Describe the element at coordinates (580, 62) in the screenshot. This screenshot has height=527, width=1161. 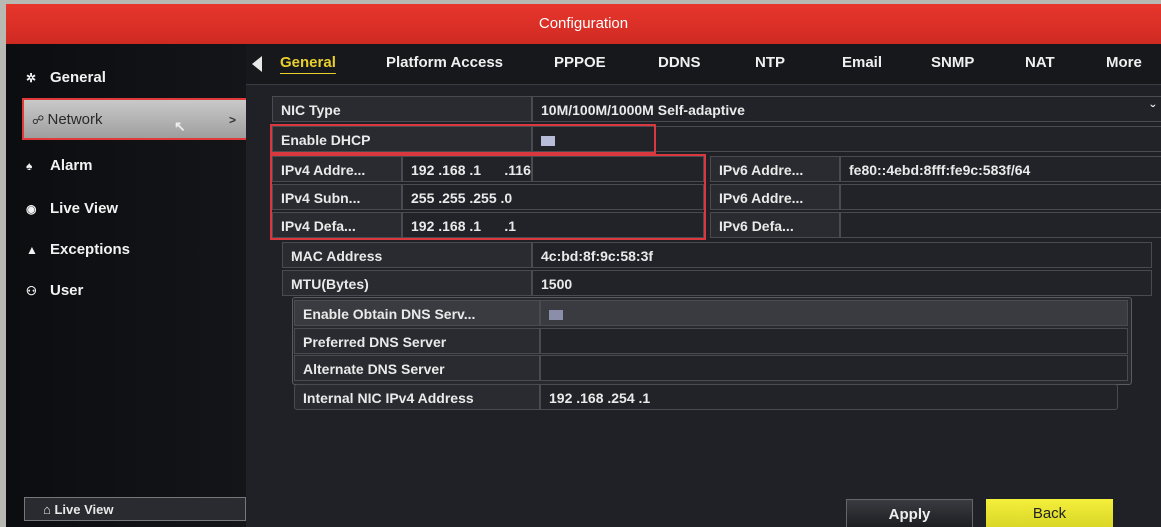
I see `tab-pppoe: PPPOE` at that location.